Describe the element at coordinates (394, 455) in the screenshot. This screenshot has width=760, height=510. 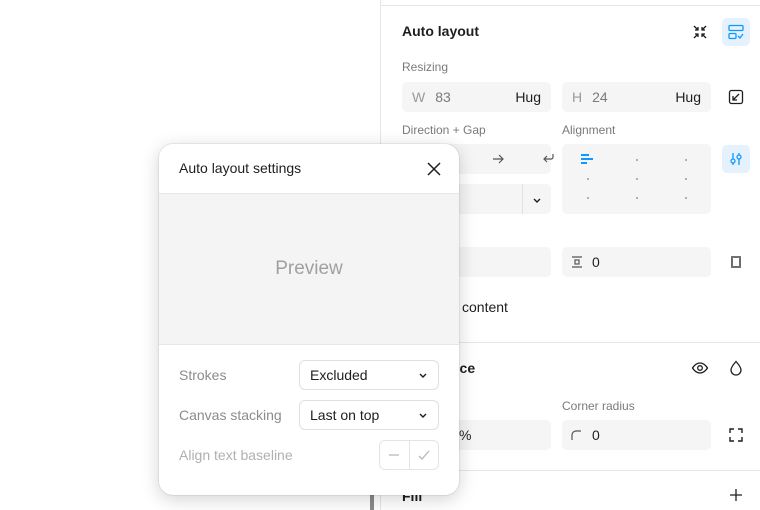
I see `dash-icon` at that location.